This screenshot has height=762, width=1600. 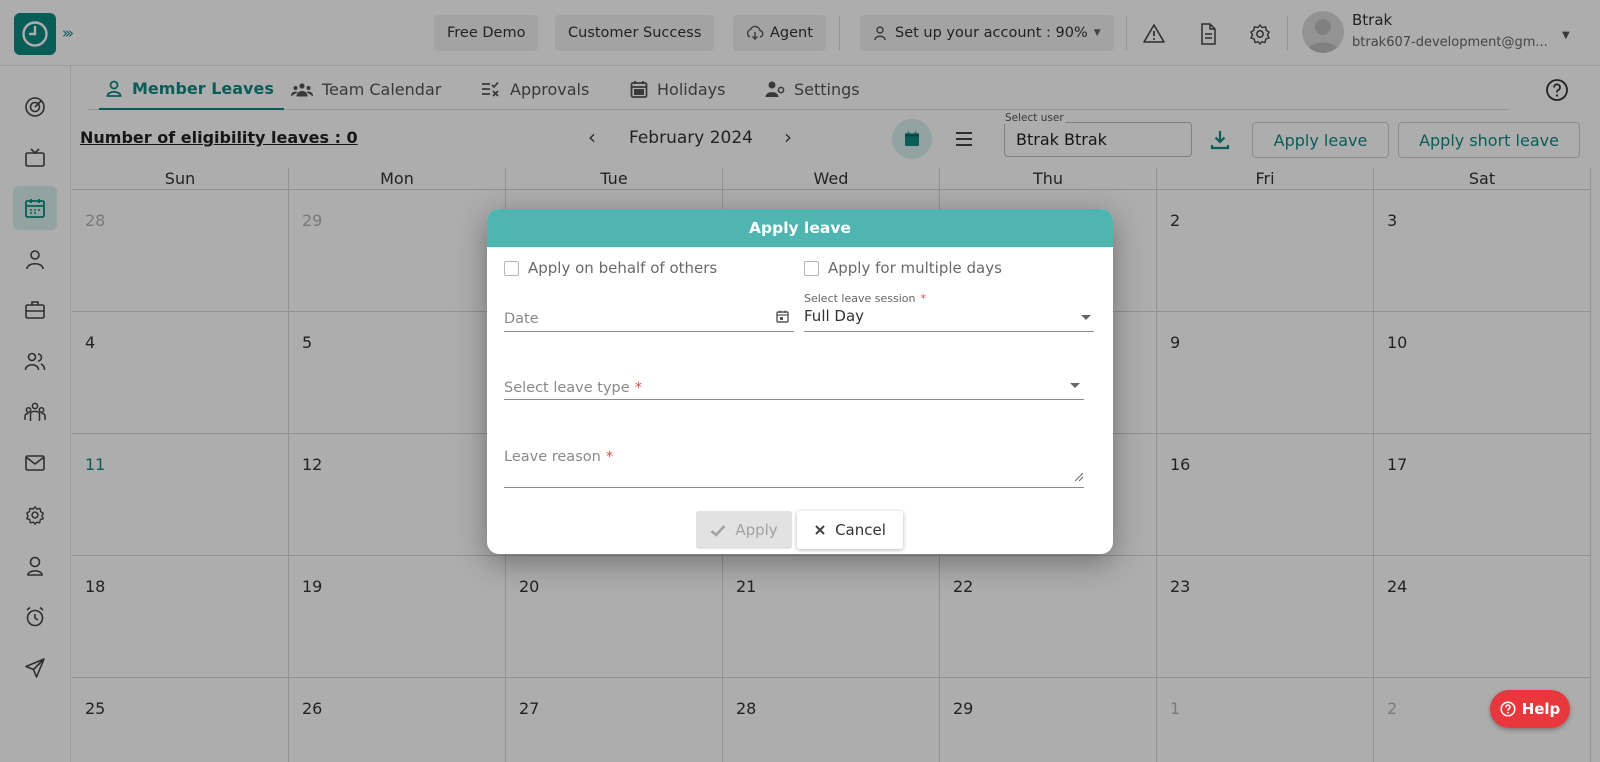 I want to click on close-icon, so click(x=820, y=530).